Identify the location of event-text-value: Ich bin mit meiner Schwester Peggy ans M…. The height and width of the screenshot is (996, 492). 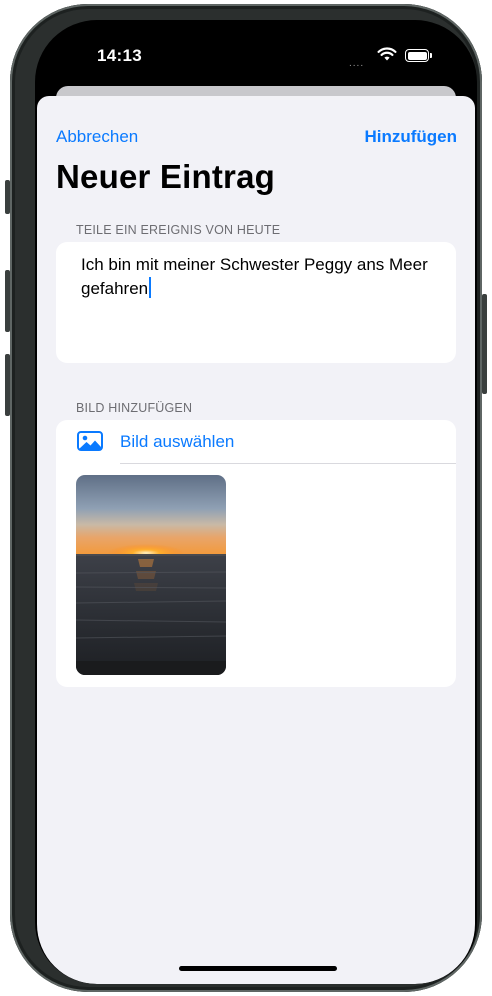
(254, 276).